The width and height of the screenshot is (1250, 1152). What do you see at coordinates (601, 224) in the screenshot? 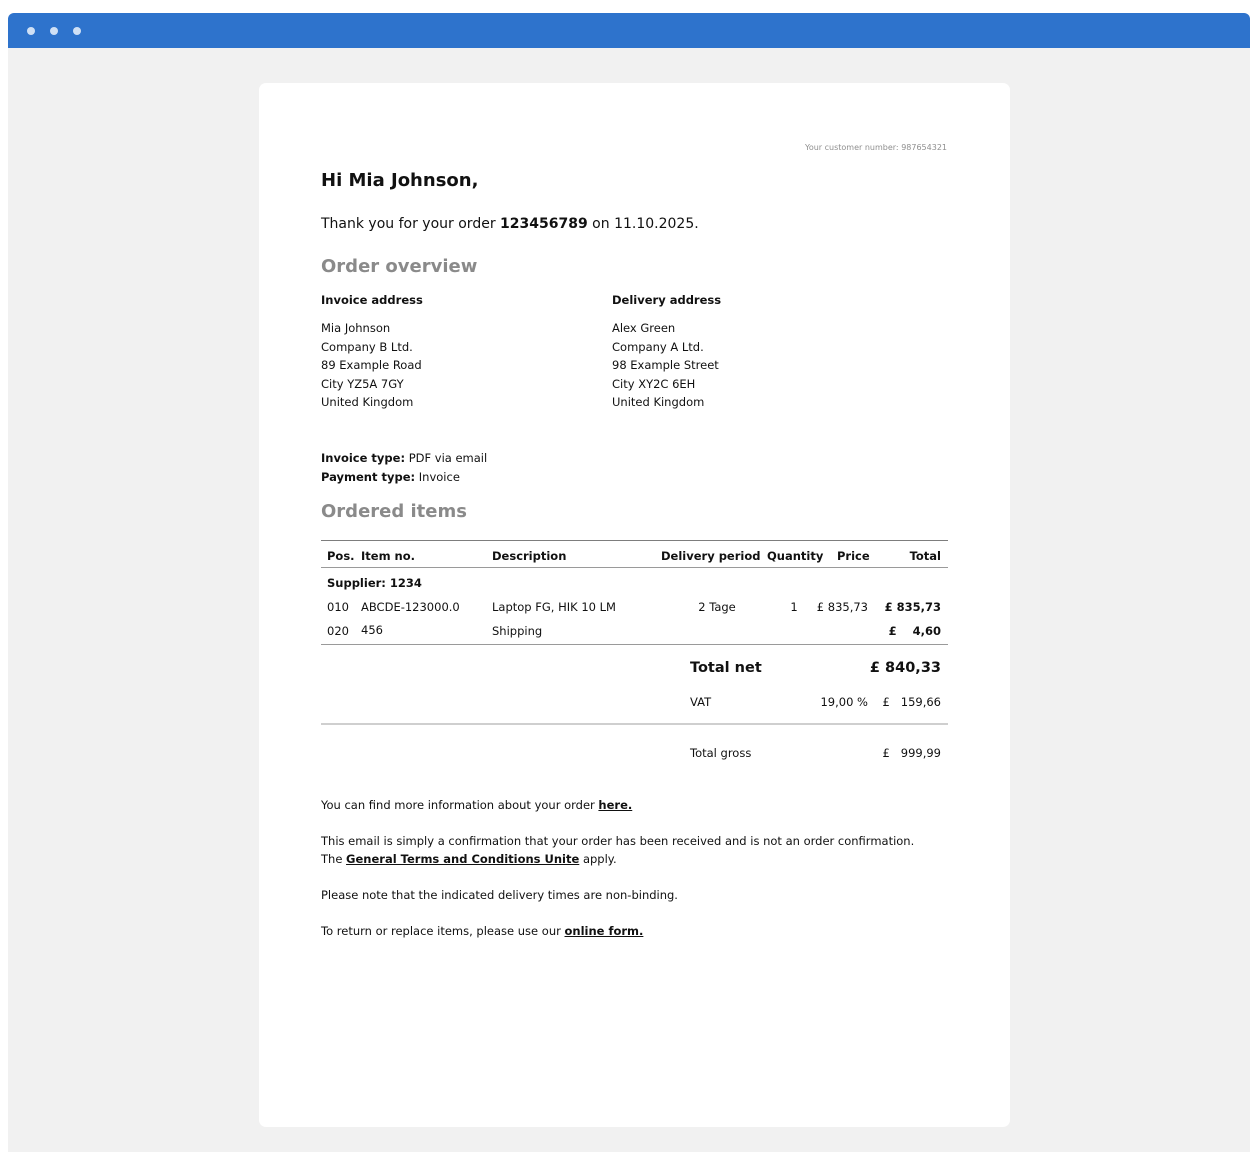
I see `thanks-on: on` at bounding box center [601, 224].